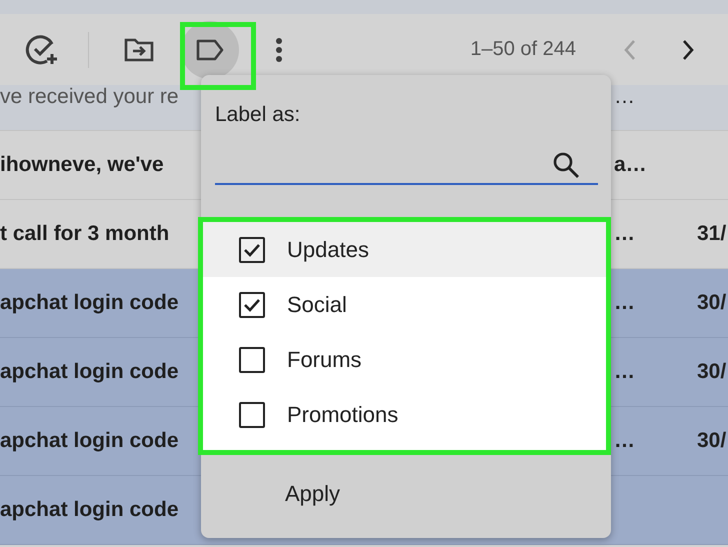 The height and width of the screenshot is (547, 728). What do you see at coordinates (324, 359) in the screenshot?
I see `label-name: Forums` at bounding box center [324, 359].